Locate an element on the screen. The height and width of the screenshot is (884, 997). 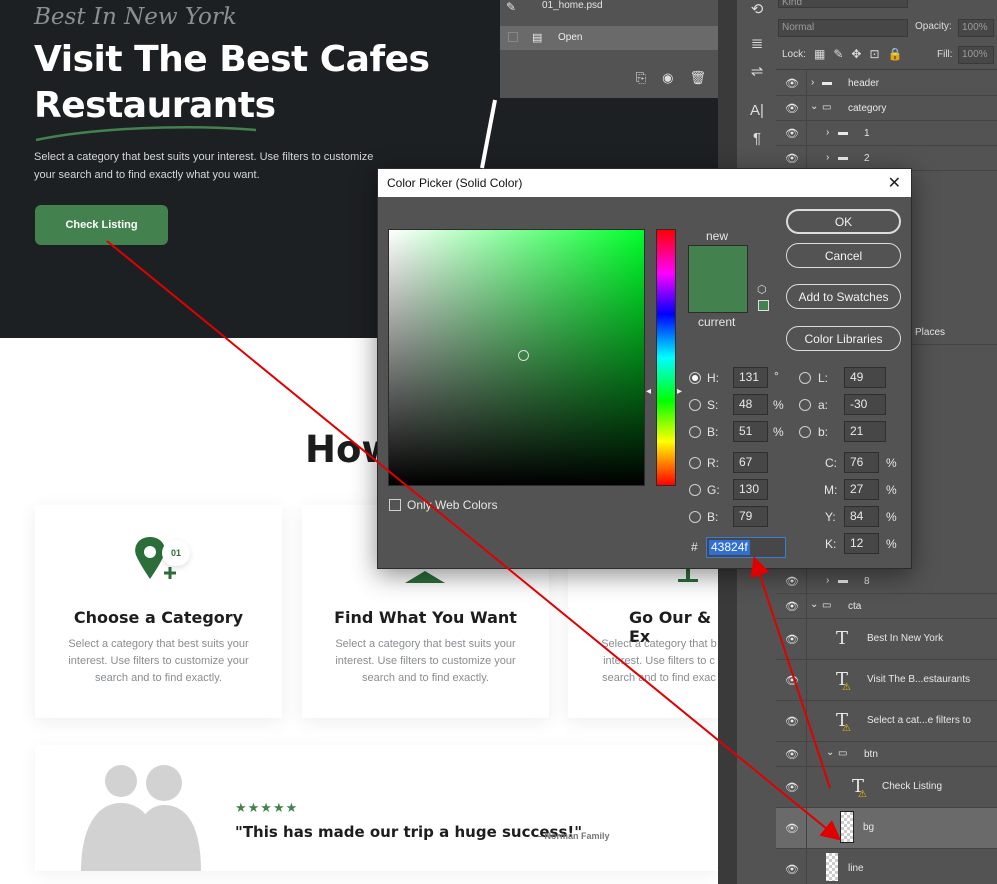
blend-mode-select: Normal is located at coordinates (843, 28).